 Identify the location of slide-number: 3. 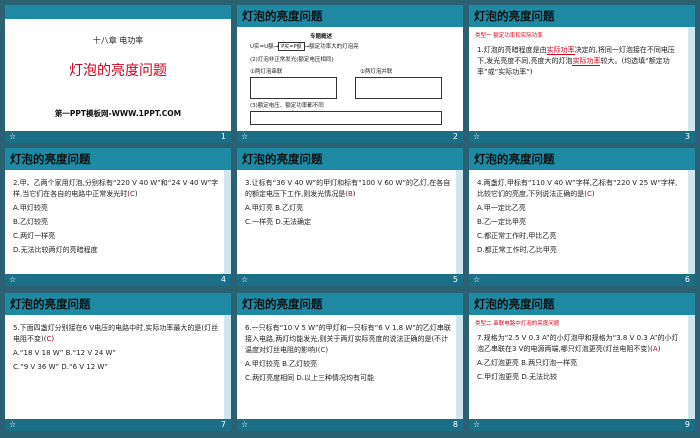
(687, 136).